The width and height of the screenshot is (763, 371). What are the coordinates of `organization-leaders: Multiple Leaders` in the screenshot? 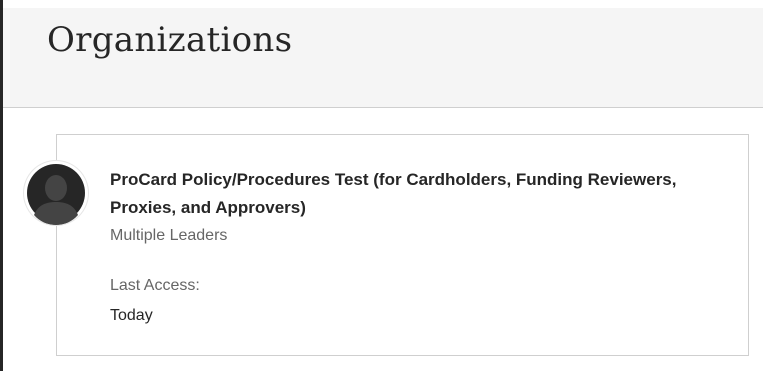 It's located at (169, 235).